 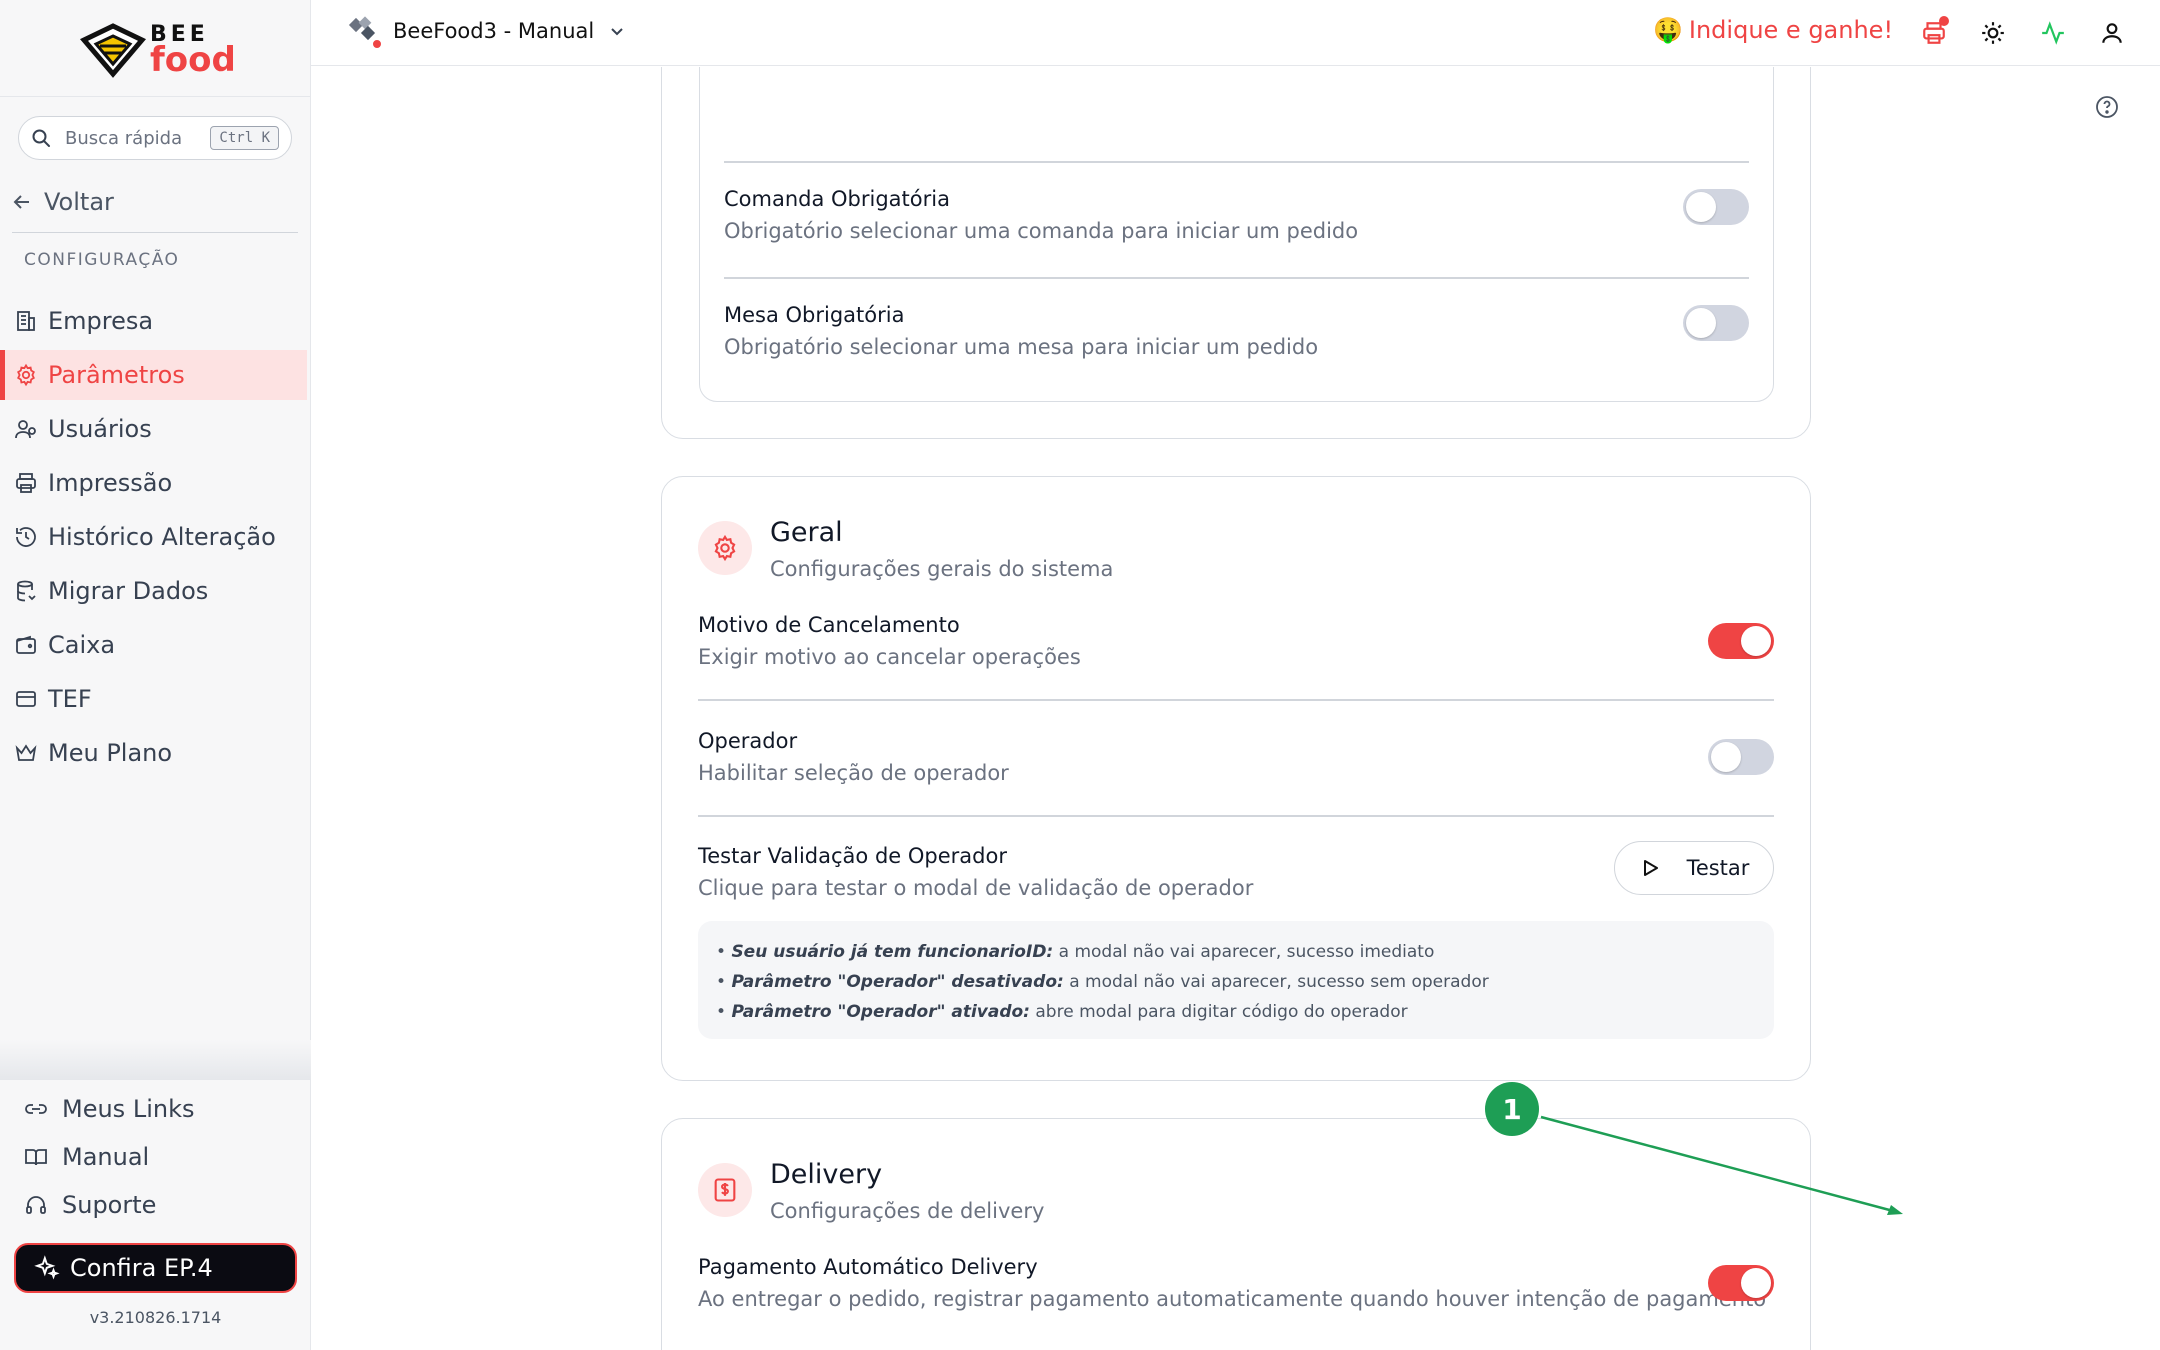 I want to click on sidebar-item-usuarios: Usuários, so click(x=155, y=429).